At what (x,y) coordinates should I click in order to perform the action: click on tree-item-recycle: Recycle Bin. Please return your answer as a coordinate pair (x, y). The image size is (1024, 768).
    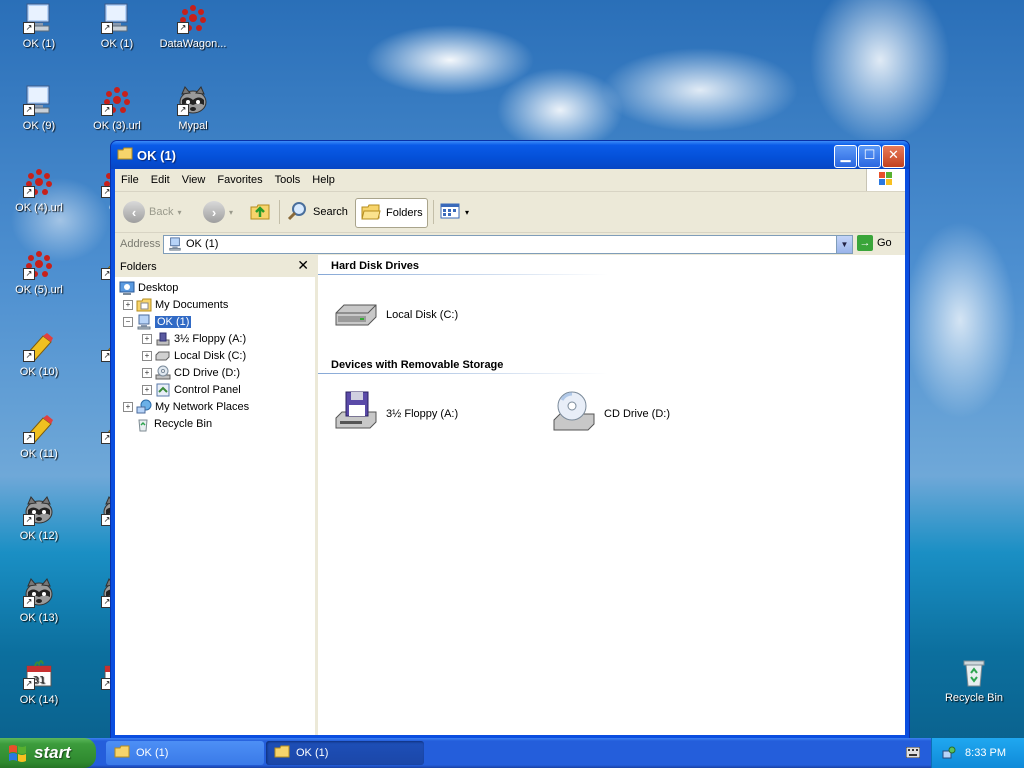
    Looking at the image, I should click on (173, 424).